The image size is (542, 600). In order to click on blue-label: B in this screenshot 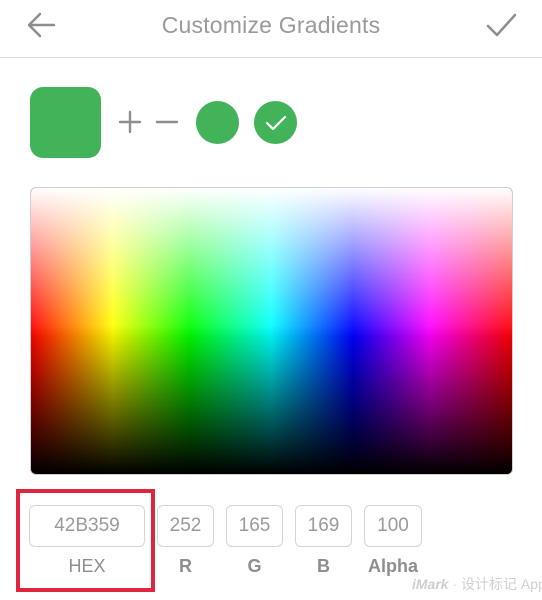, I will do `click(323, 566)`.